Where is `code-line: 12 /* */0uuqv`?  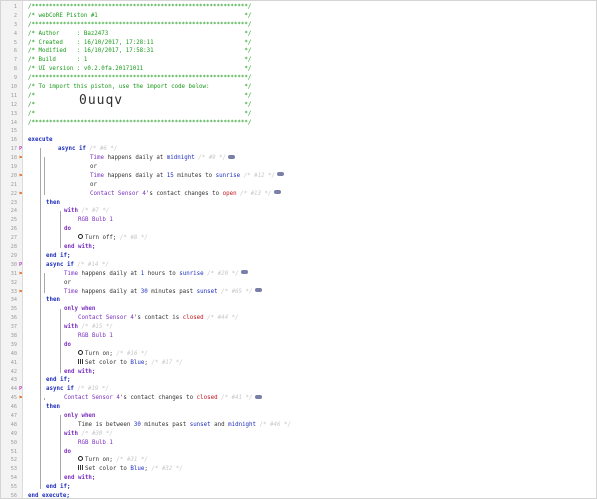
code-line: 12 /* */0uuqv is located at coordinates (298, 102).